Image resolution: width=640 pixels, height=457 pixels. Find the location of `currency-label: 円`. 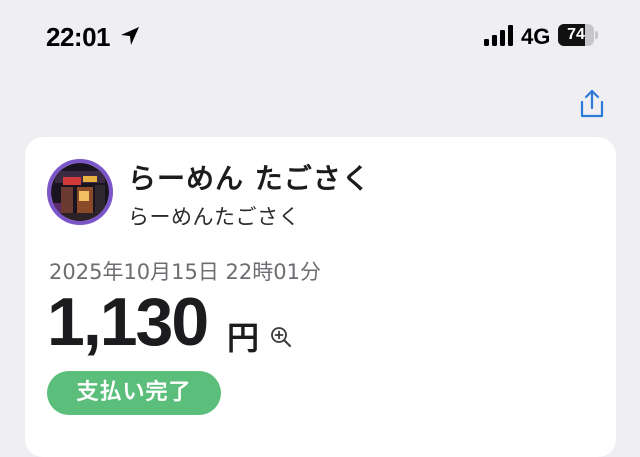

currency-label: 円 is located at coordinates (243, 338).